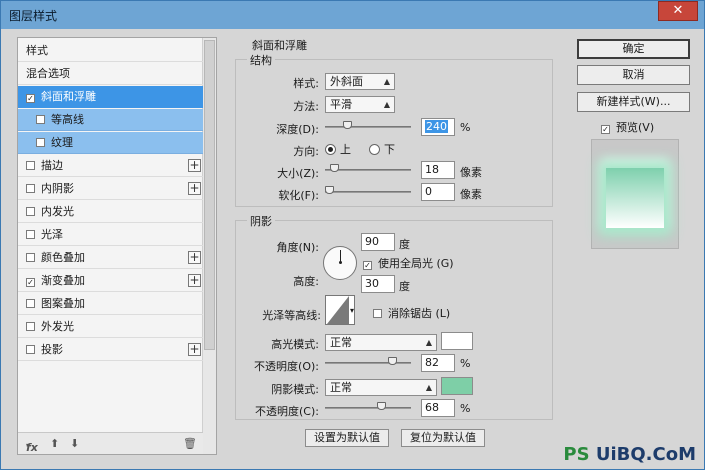 This screenshot has width=705, height=470. What do you see at coordinates (471, 172) in the screenshot?
I see `size-unit: 像素` at bounding box center [471, 172].